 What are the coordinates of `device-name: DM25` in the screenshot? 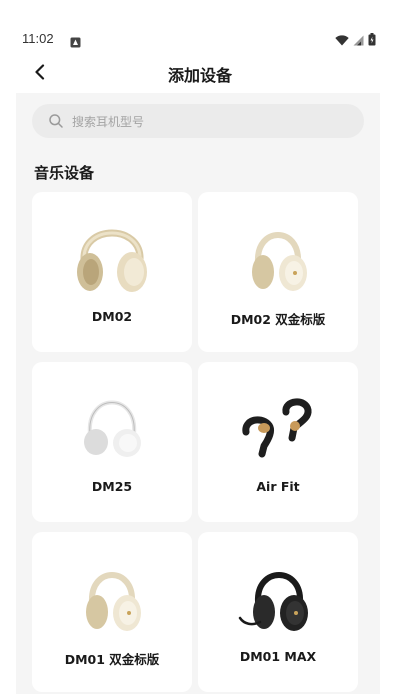 It's located at (112, 486).